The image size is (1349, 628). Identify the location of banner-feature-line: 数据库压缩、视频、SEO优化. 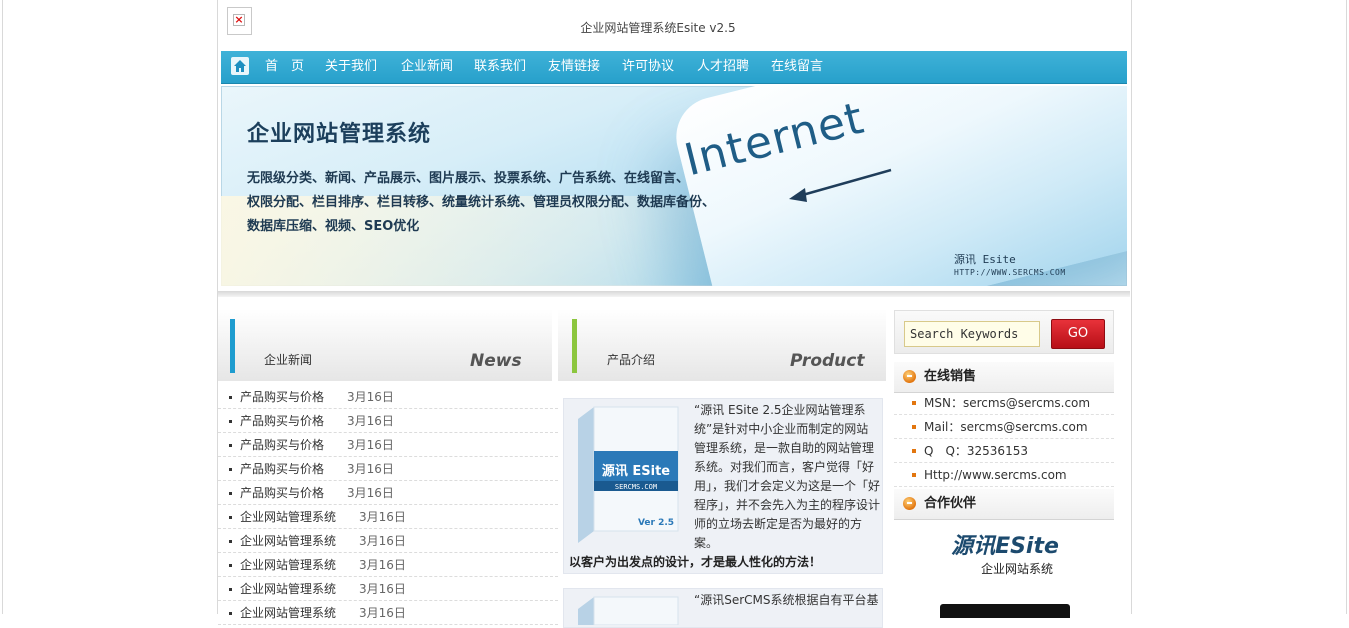
(333, 226).